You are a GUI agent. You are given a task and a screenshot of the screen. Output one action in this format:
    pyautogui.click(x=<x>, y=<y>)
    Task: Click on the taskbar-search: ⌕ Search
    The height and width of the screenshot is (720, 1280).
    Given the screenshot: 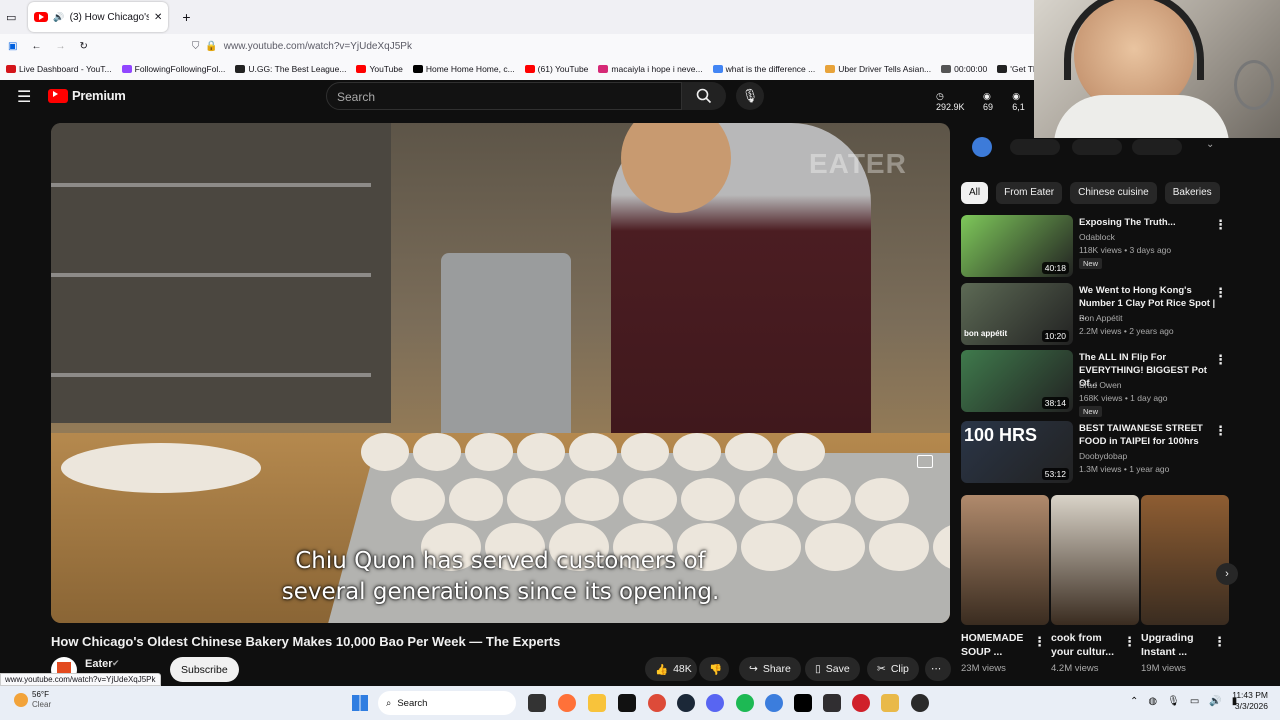 What is the action you would take?
    pyautogui.click(x=447, y=703)
    